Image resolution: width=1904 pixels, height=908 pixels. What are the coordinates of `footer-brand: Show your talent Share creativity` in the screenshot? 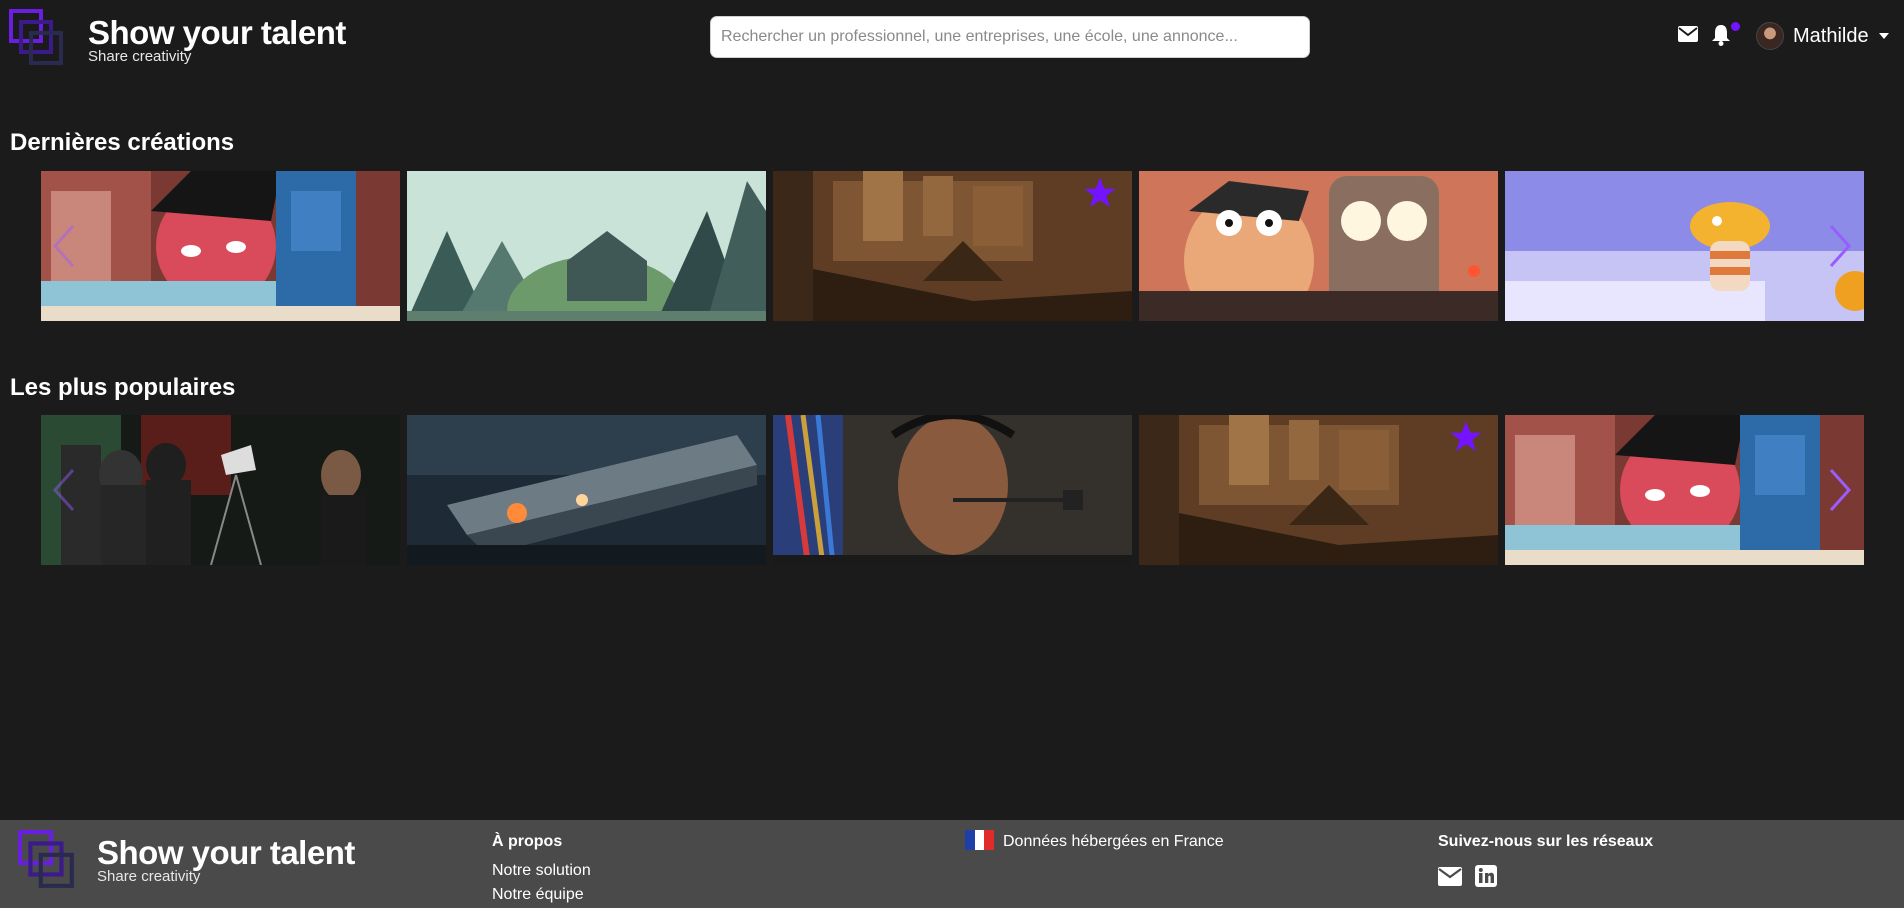 It's located at (226, 859).